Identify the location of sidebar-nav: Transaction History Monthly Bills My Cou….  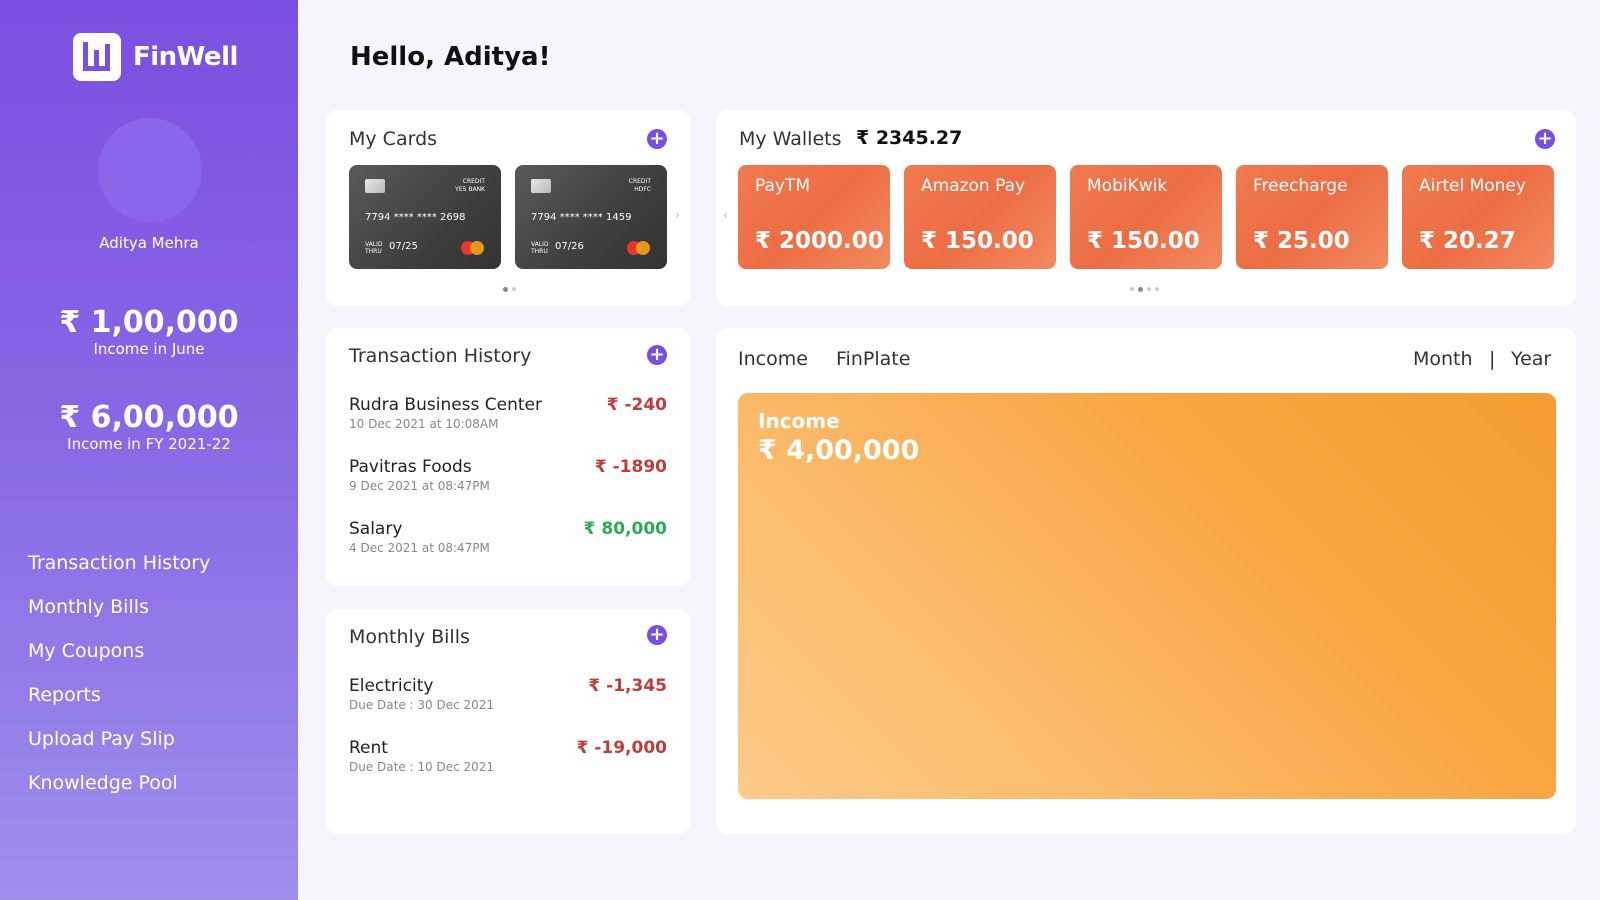
(119, 682).